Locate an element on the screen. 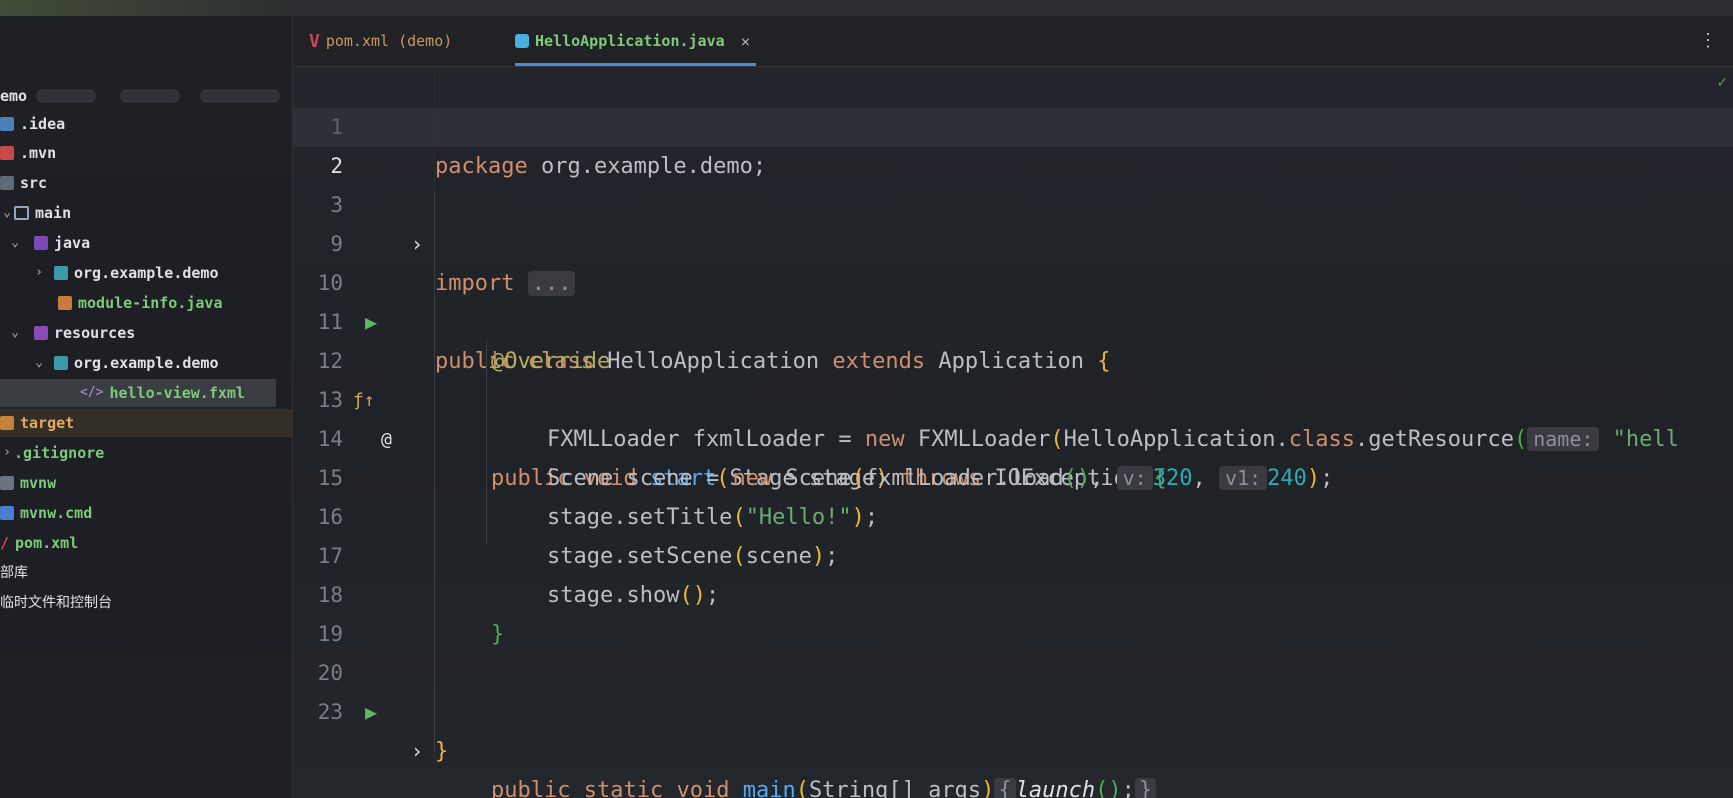  tab-label: pom.xml (demo) is located at coordinates (389, 41).